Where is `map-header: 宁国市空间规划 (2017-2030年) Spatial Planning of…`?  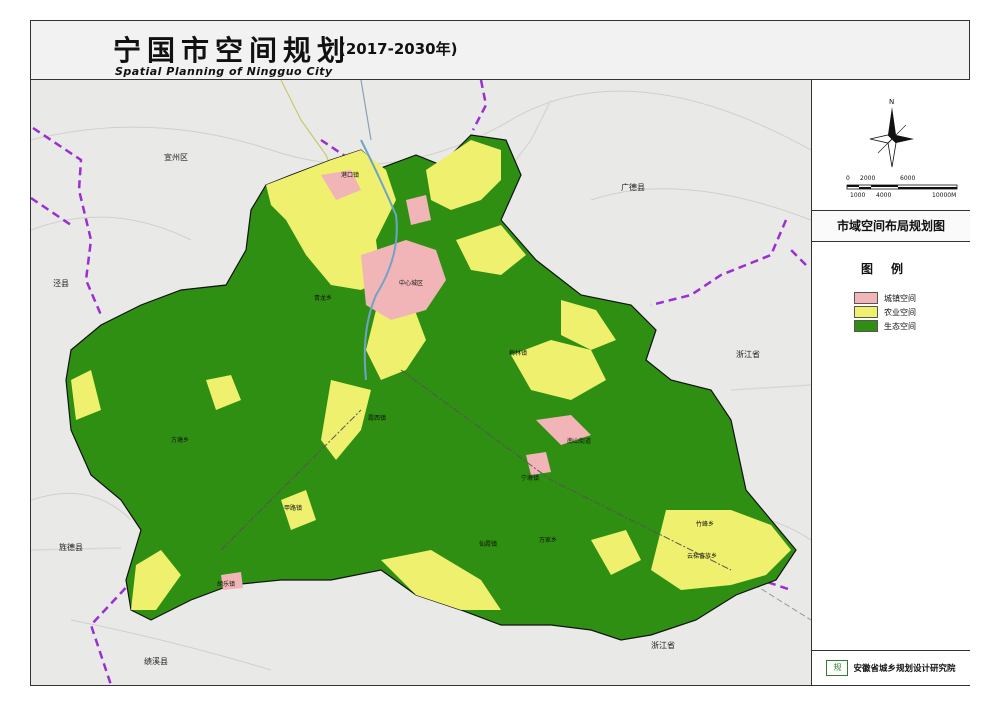
map-header: 宁国市空间规划 (2017-2030年) Spatial Planning of… is located at coordinates (500, 50).